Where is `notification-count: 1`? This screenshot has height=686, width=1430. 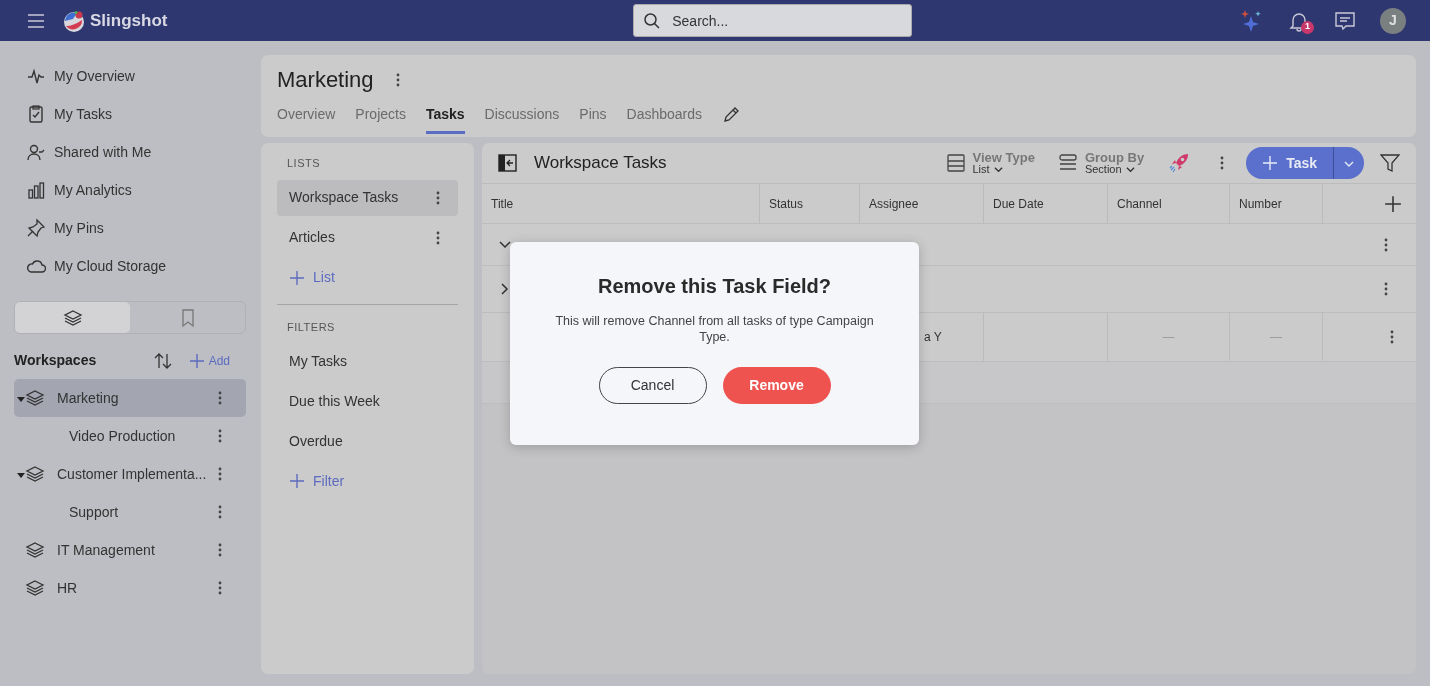 notification-count: 1 is located at coordinates (1307, 27).